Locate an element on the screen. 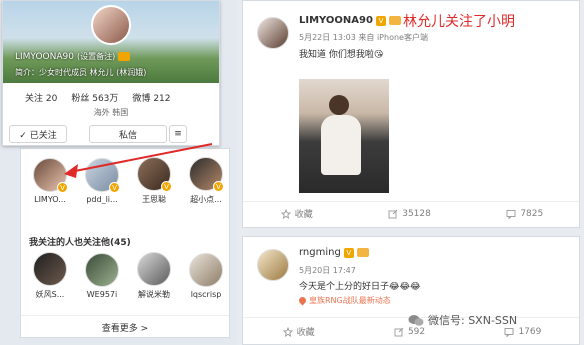 The width and height of the screenshot is (584, 345). post-actions-divider is located at coordinates (411, 201).